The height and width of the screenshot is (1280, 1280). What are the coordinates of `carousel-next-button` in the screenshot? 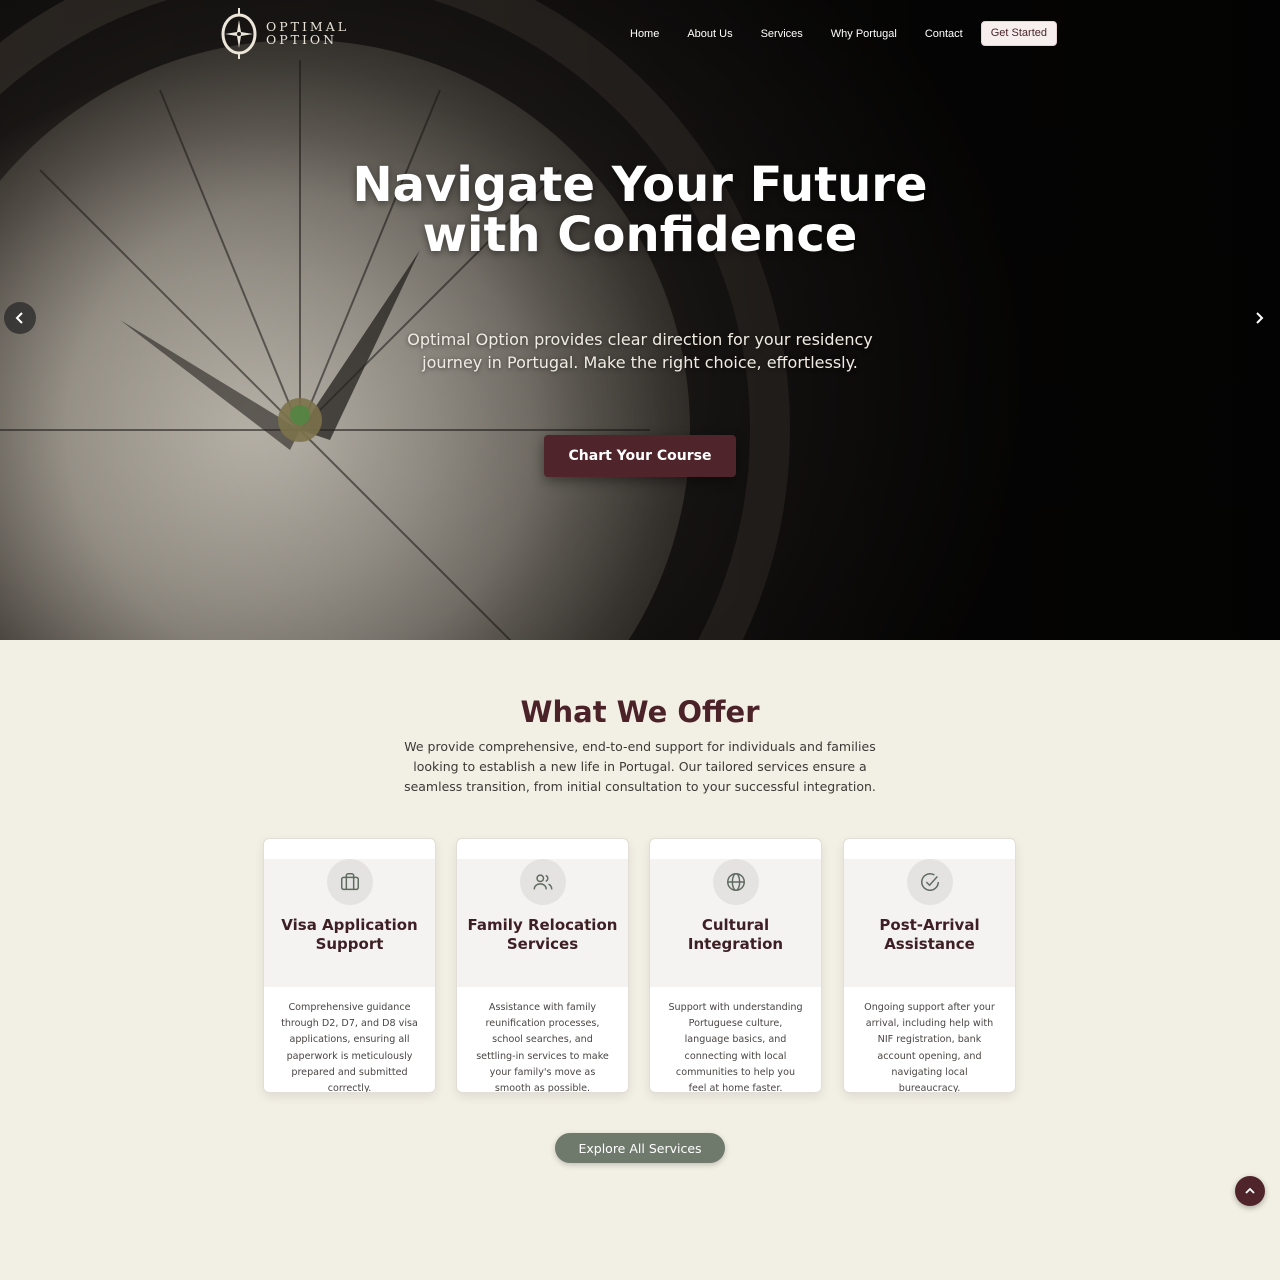 It's located at (1259, 318).